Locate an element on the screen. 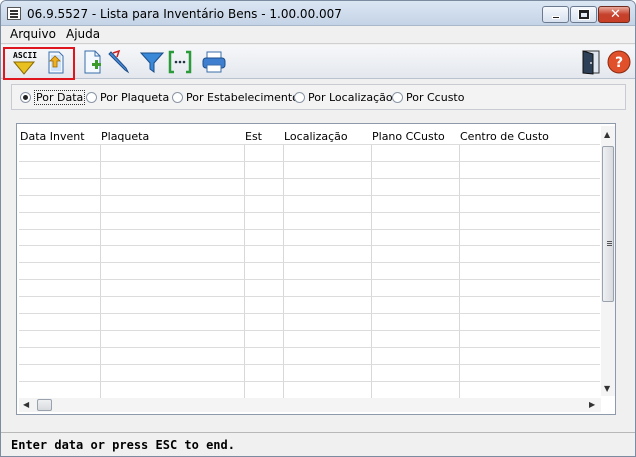  new-document-button is located at coordinates (92, 62).